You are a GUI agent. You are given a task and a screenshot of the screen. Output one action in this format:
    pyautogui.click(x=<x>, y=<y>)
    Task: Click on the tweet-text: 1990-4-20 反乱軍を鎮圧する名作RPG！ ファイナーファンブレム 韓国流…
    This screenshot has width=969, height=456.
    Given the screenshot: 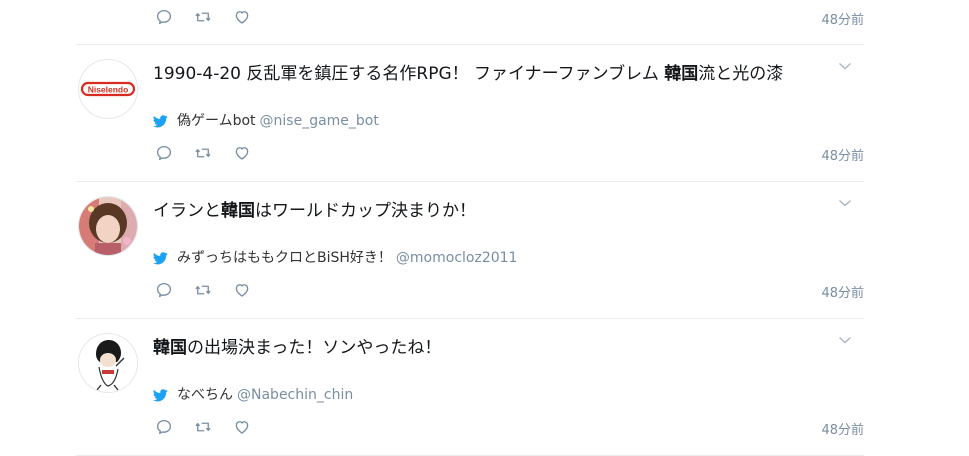 What is the action you would take?
    pyautogui.click(x=468, y=74)
    